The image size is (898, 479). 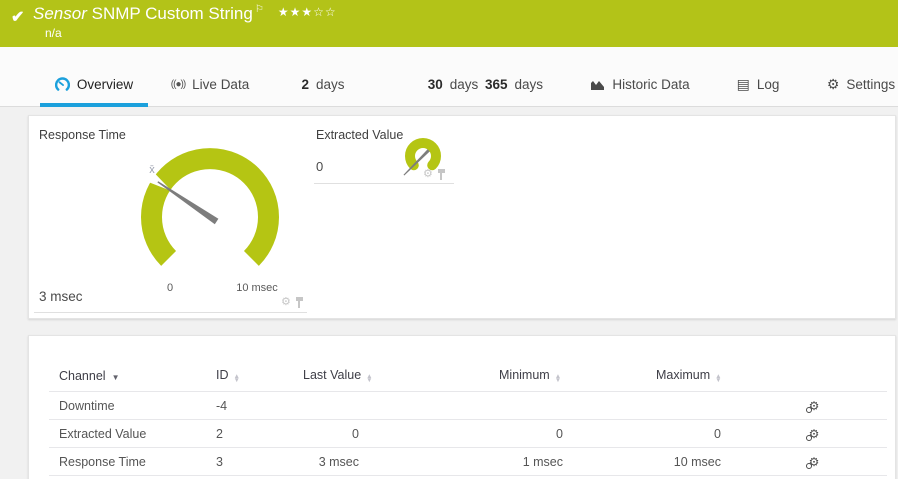 I want to click on tab-label: Settings, so click(x=871, y=84).